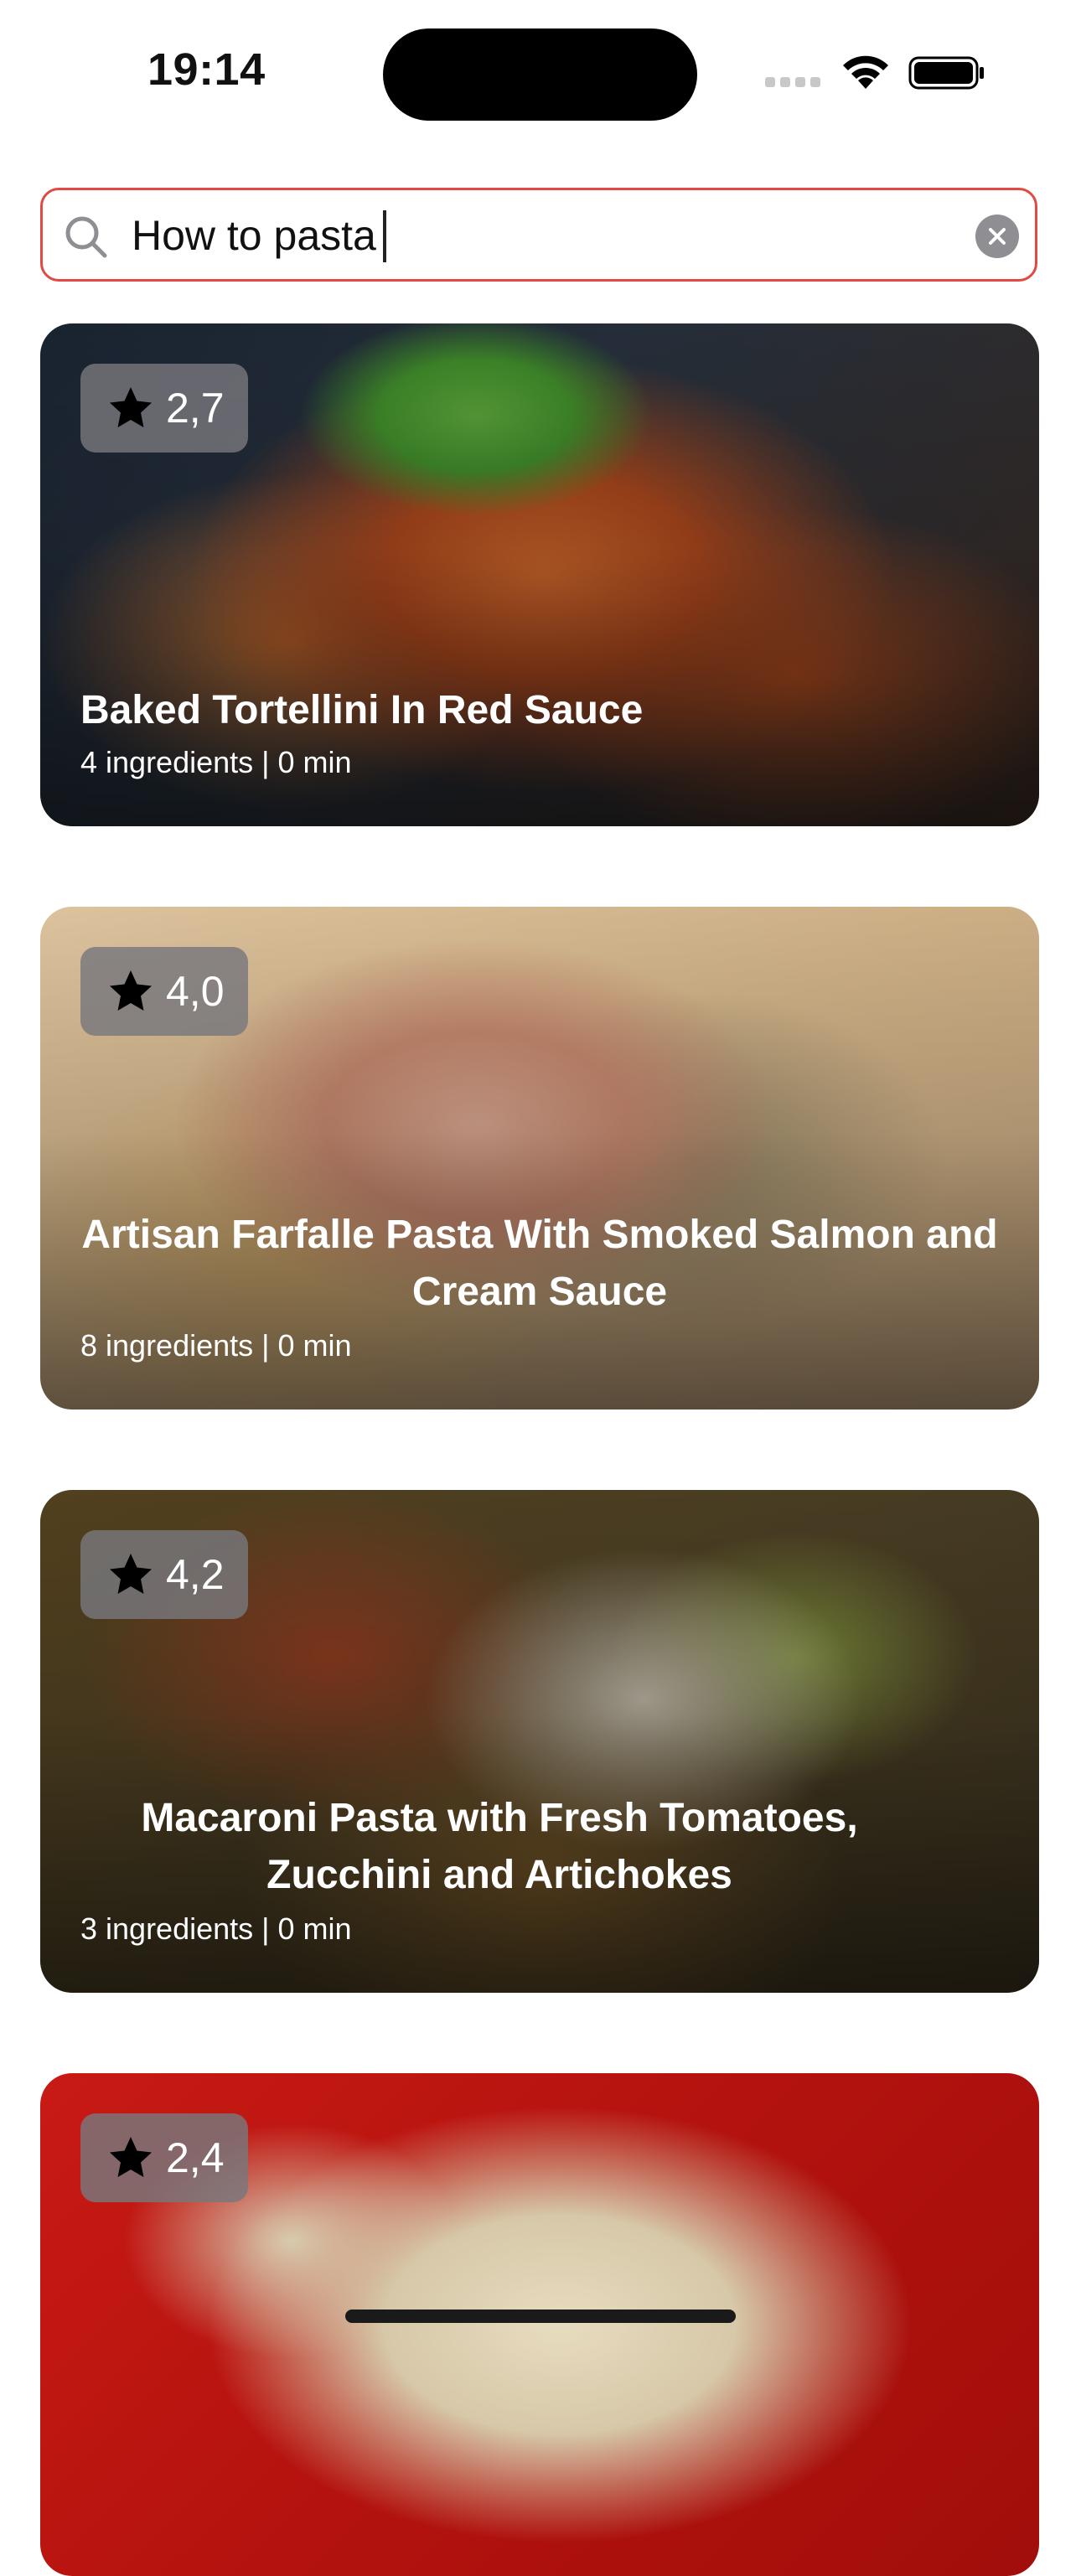  Describe the element at coordinates (86, 237) in the screenshot. I see `search-icon` at that location.